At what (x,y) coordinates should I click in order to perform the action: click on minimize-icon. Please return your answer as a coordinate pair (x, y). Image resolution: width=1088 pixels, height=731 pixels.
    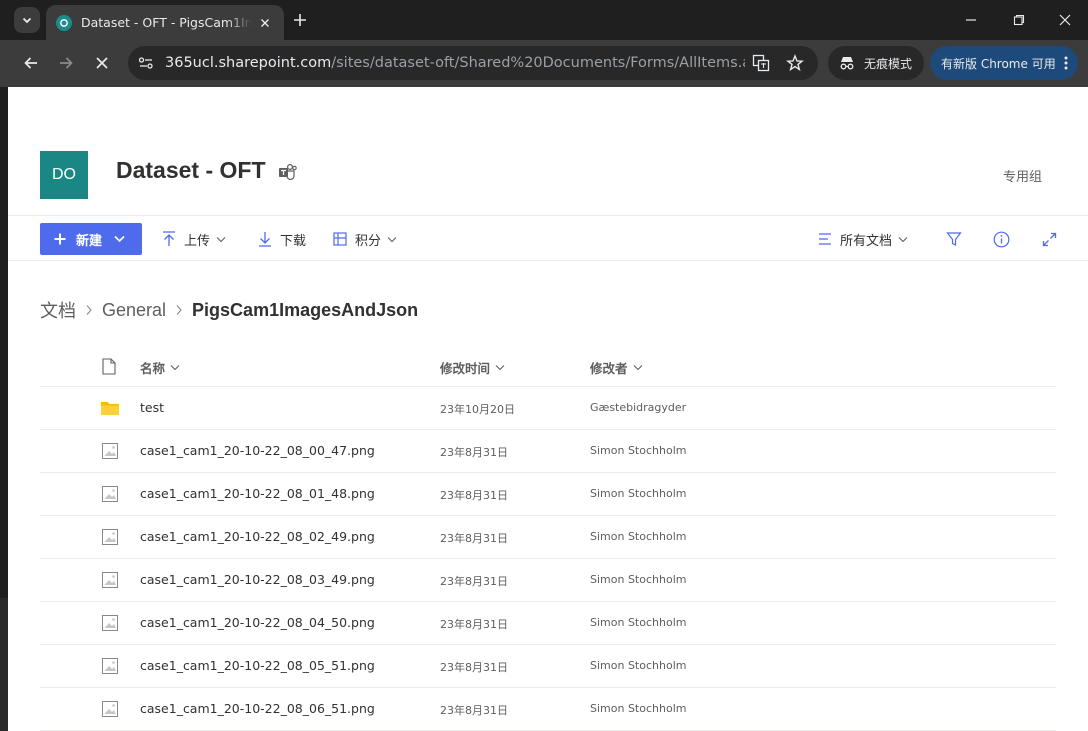
    Looking at the image, I should click on (971, 20).